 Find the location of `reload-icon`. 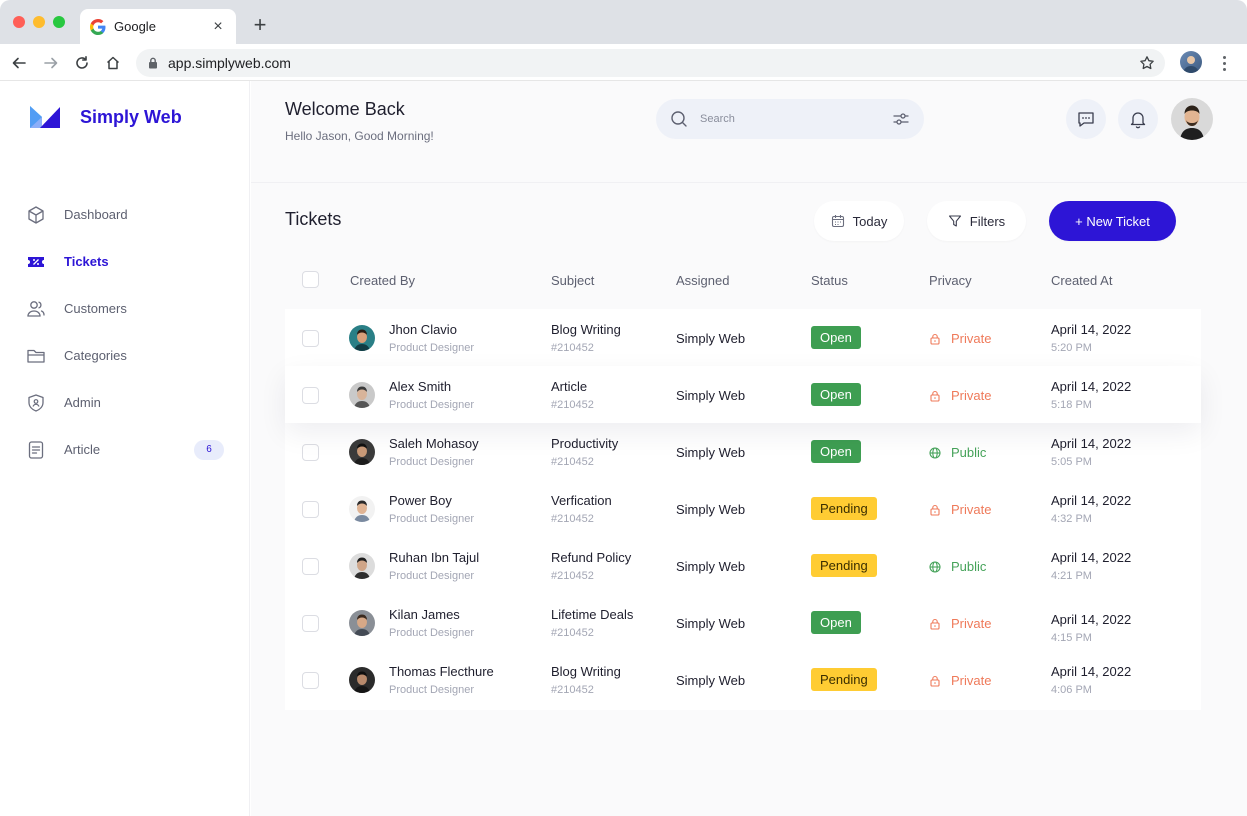

reload-icon is located at coordinates (82, 63).